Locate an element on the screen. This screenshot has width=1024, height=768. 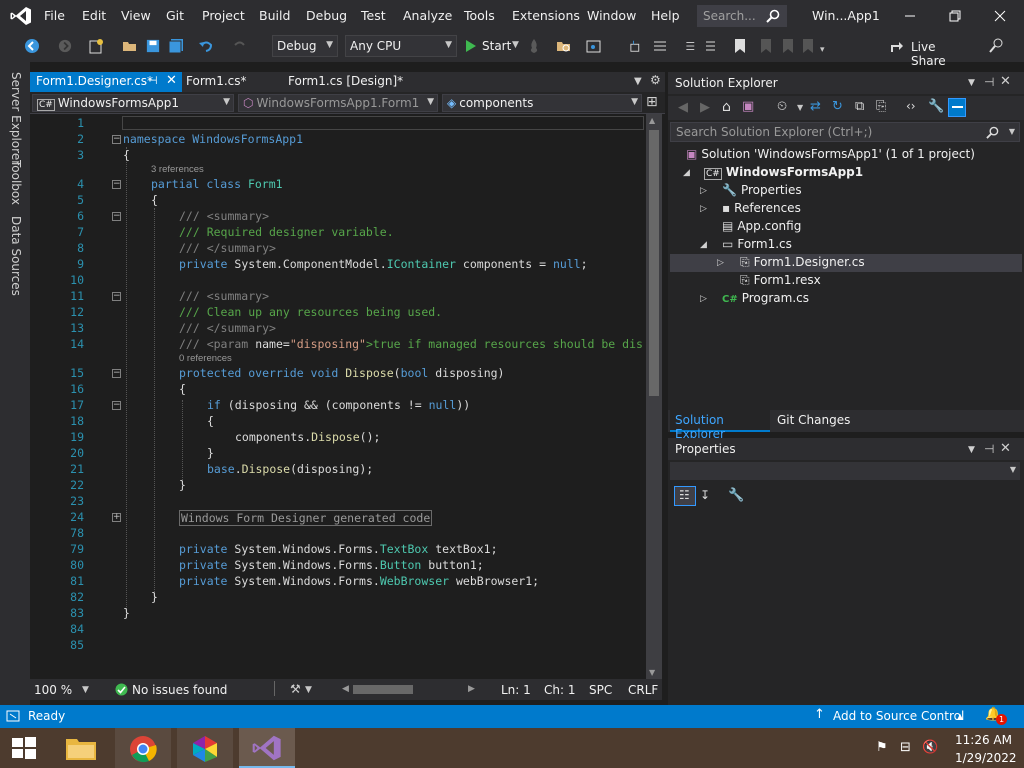
menu-file: File is located at coordinates (54, 15).